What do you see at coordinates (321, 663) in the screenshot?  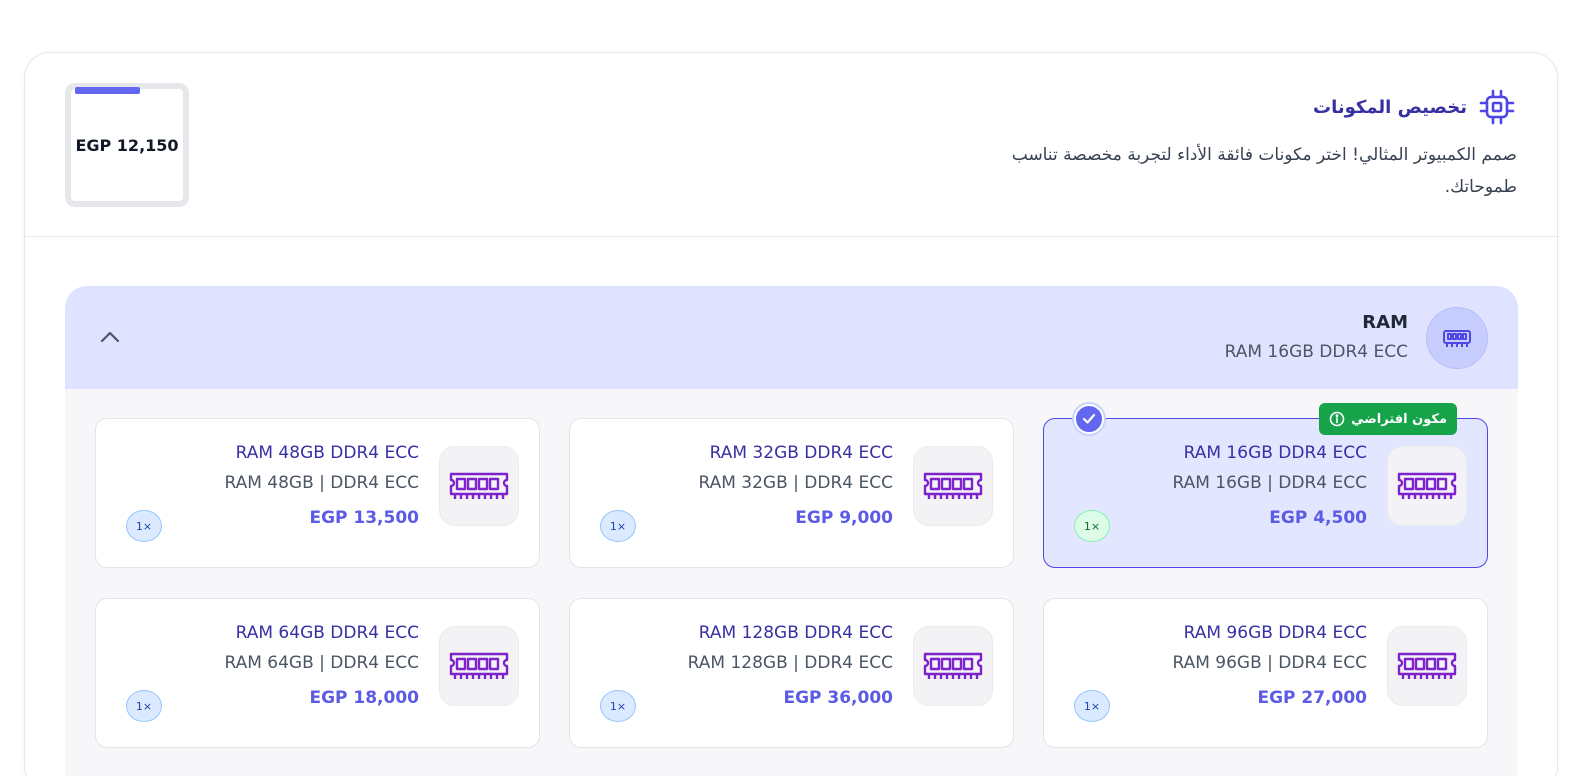 I see `option-spec: RAM 64GB | DDR4 ECC` at bounding box center [321, 663].